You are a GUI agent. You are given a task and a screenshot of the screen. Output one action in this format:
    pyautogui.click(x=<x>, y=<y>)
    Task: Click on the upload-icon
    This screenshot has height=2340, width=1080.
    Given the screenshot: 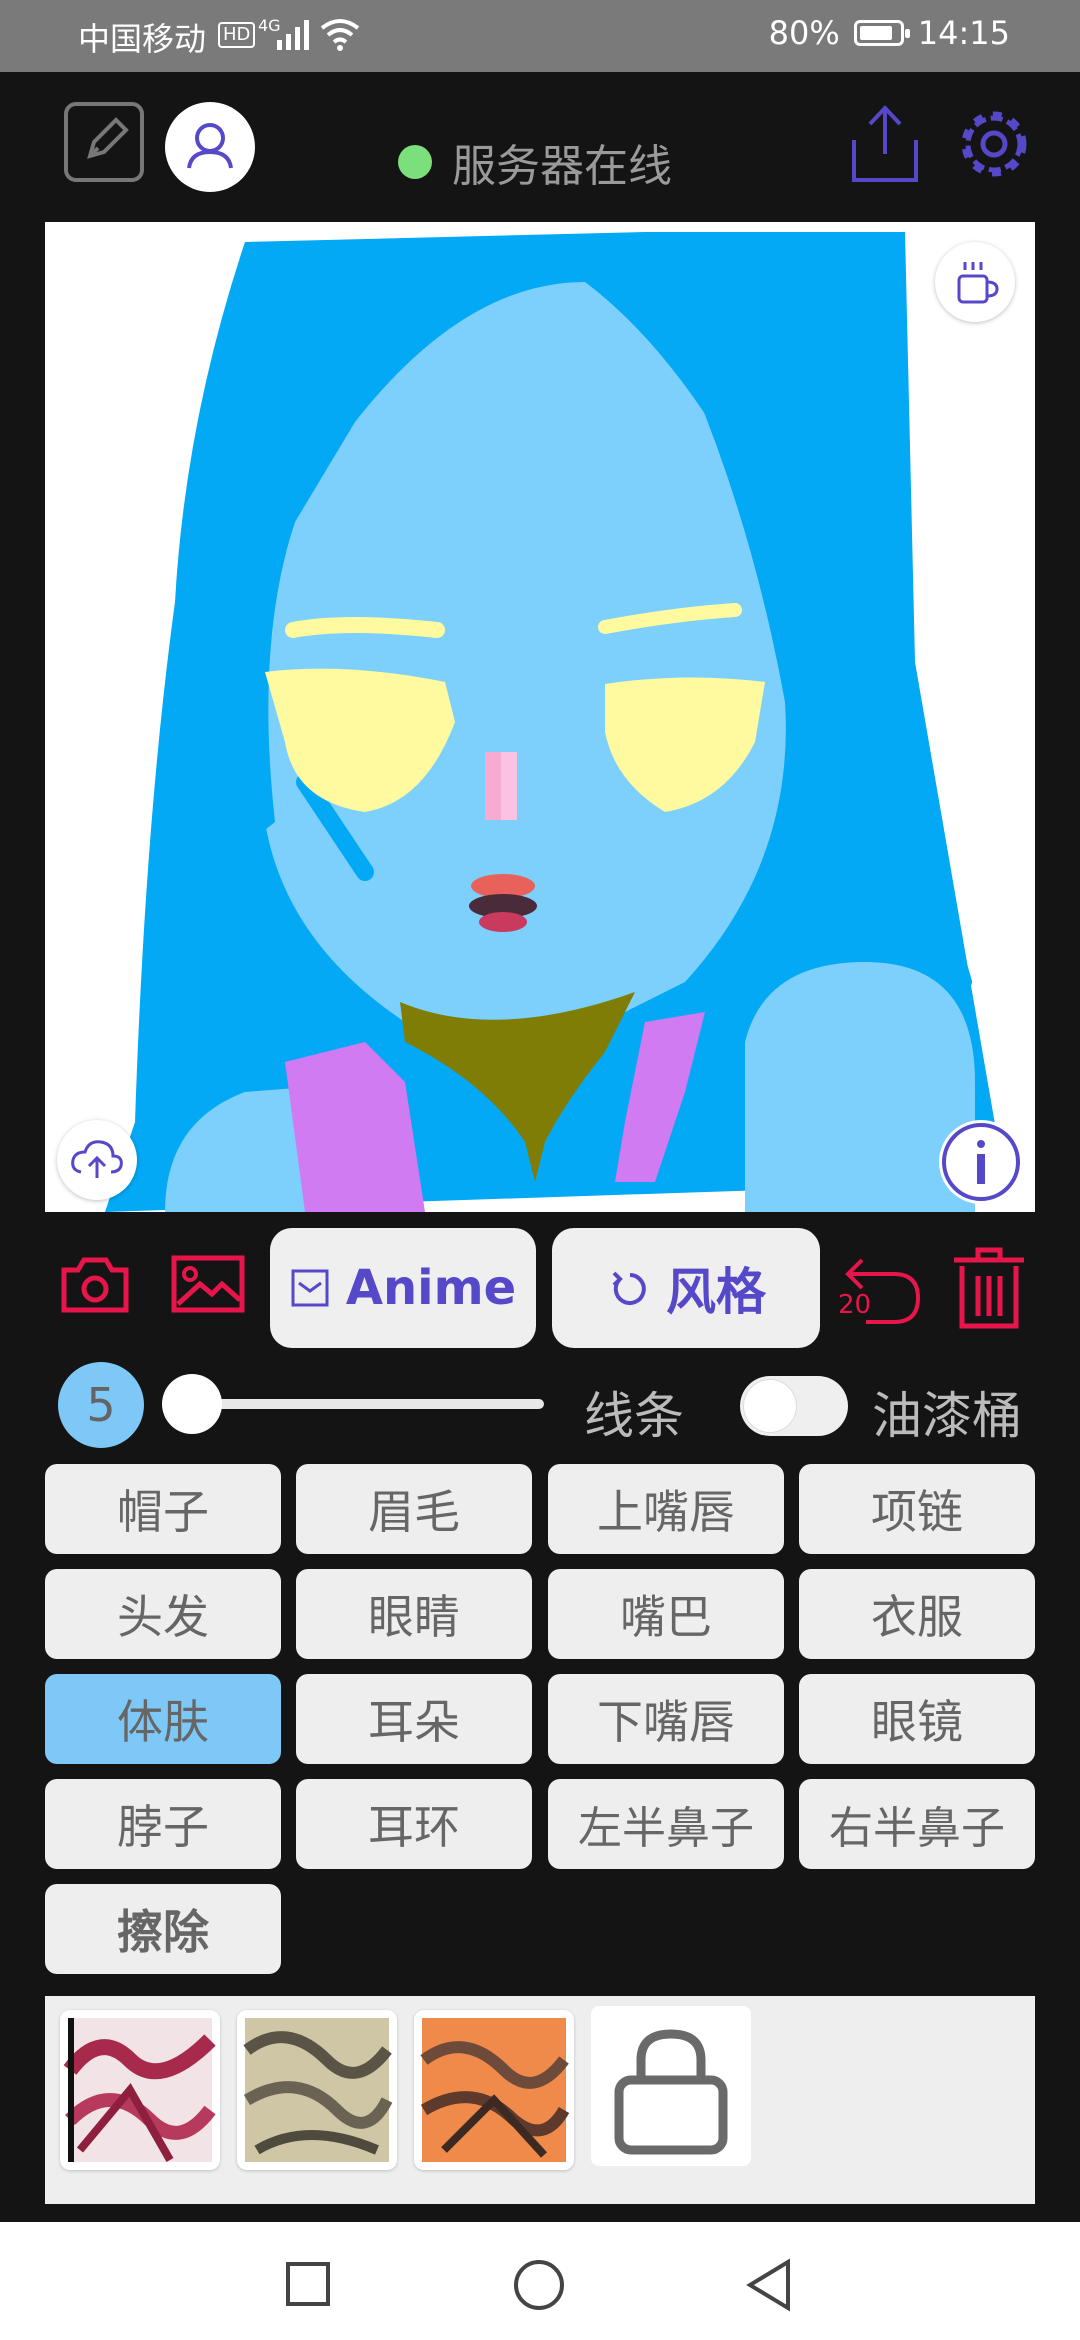 What is the action you would take?
    pyautogui.click(x=97, y=1159)
    